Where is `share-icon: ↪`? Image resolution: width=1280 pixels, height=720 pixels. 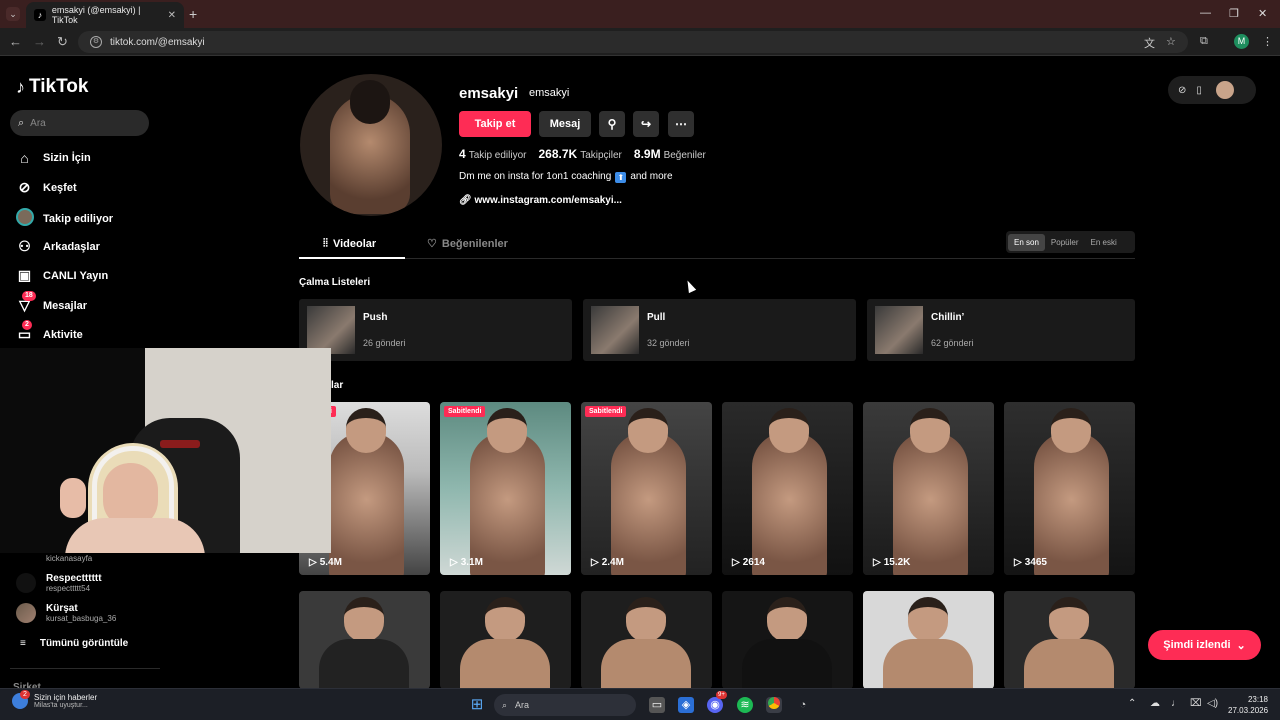 share-icon: ↪ is located at coordinates (646, 124).